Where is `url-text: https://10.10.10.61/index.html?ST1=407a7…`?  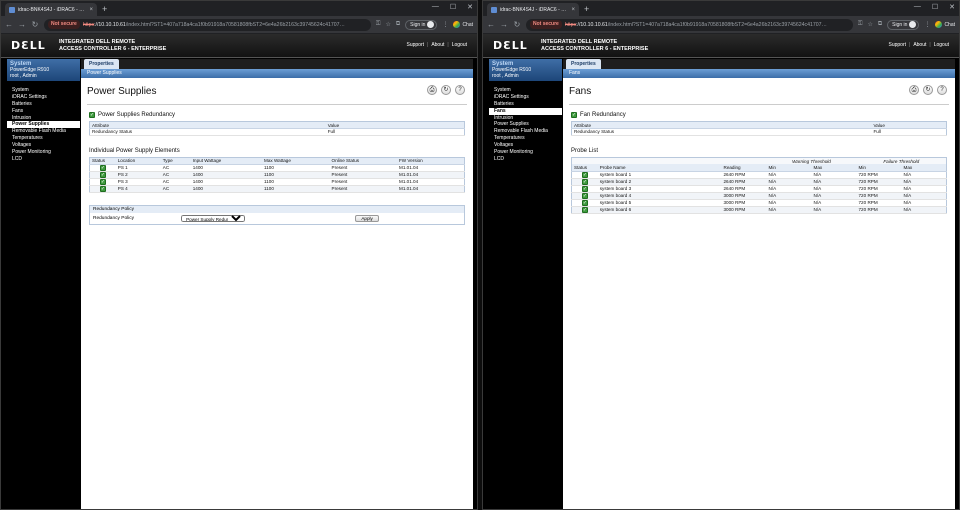 url-text: https://10.10.10.61/index.html?ST1=407a7… is located at coordinates (695, 24).